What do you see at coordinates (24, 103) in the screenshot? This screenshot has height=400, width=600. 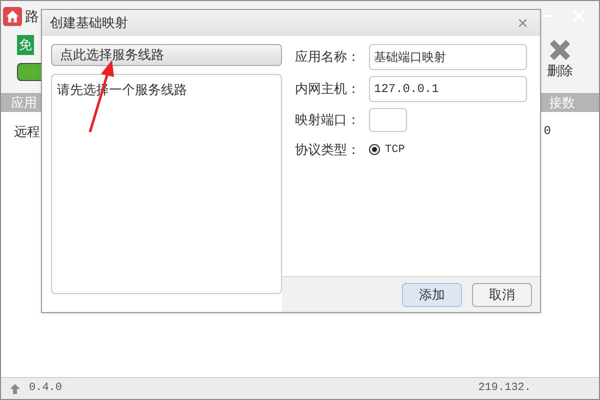 I see `column-header: 应用` at bounding box center [24, 103].